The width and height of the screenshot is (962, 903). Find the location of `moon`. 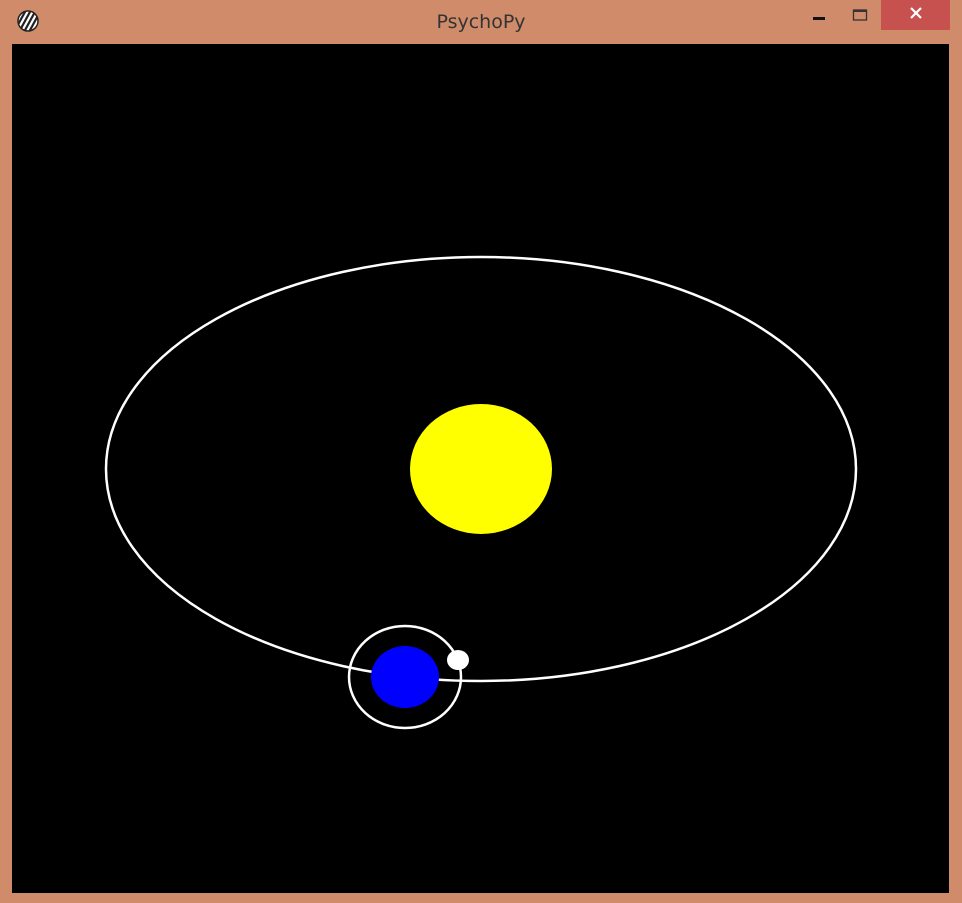

moon is located at coordinates (458, 660).